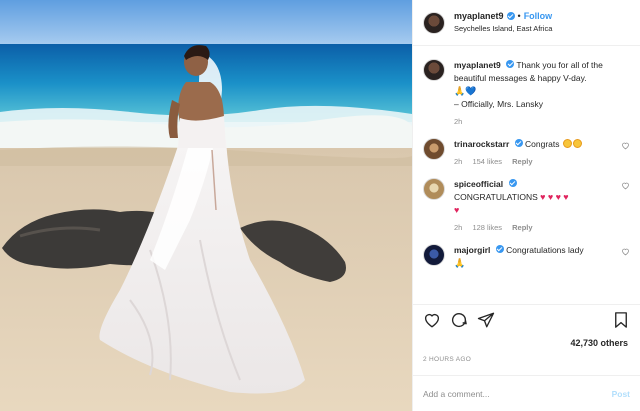  Describe the element at coordinates (496, 197) in the screenshot. I see `comment-text: CONGRATULATIONS` at that location.